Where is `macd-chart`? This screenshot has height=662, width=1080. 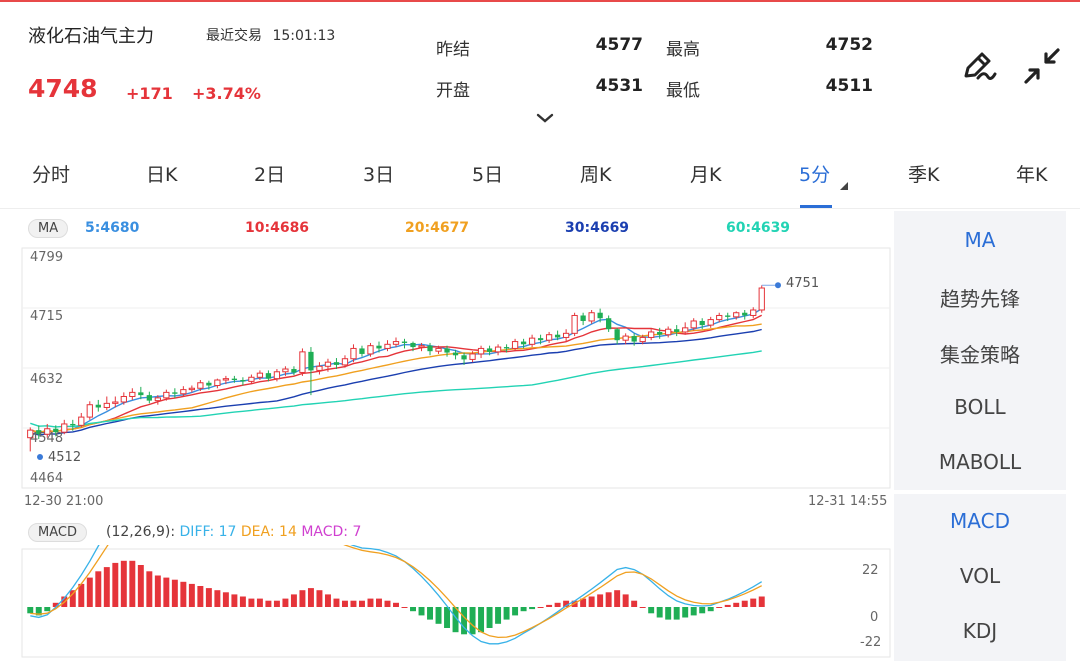 macd-chart is located at coordinates (446, 602).